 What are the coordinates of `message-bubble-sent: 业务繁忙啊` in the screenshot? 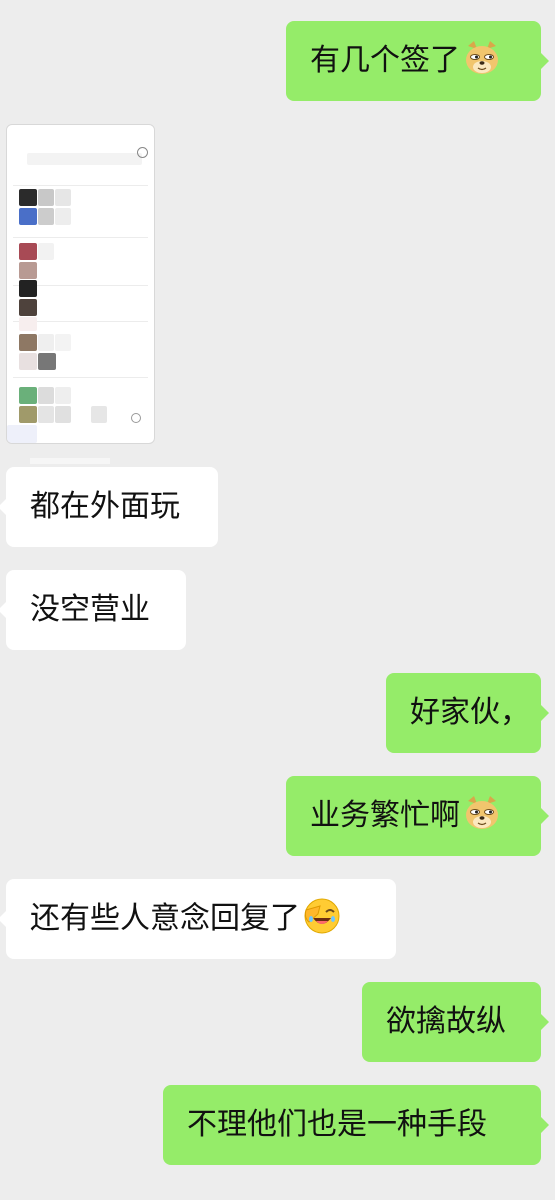 It's located at (417, 816).